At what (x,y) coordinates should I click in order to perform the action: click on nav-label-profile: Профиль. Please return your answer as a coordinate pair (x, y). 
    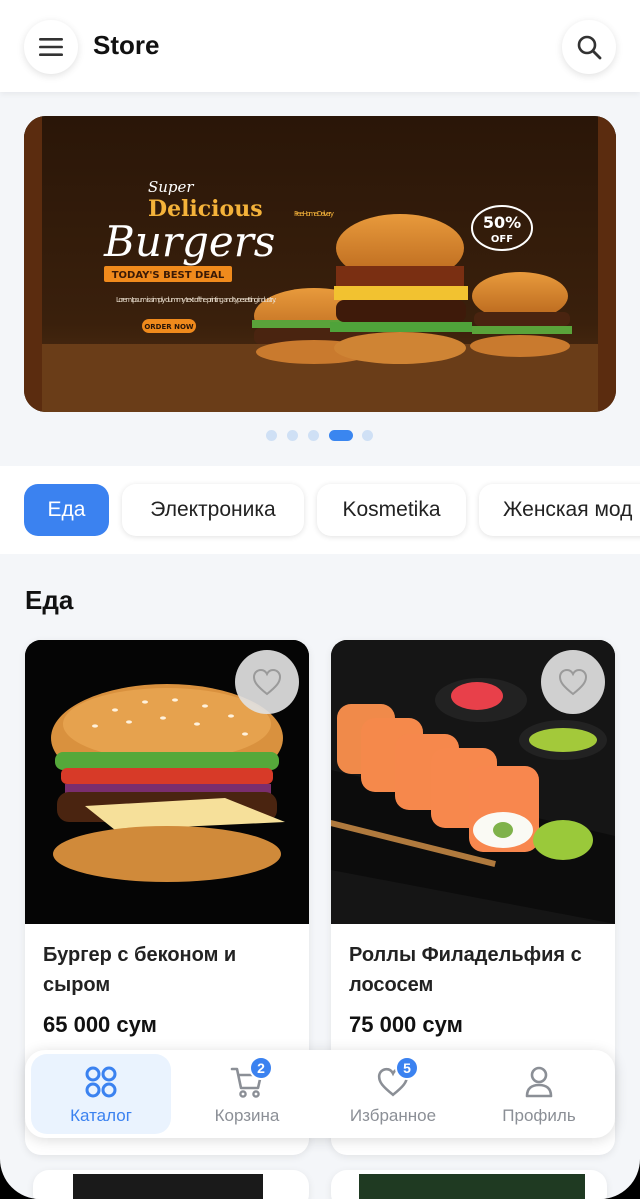
    Looking at the image, I should click on (539, 1115).